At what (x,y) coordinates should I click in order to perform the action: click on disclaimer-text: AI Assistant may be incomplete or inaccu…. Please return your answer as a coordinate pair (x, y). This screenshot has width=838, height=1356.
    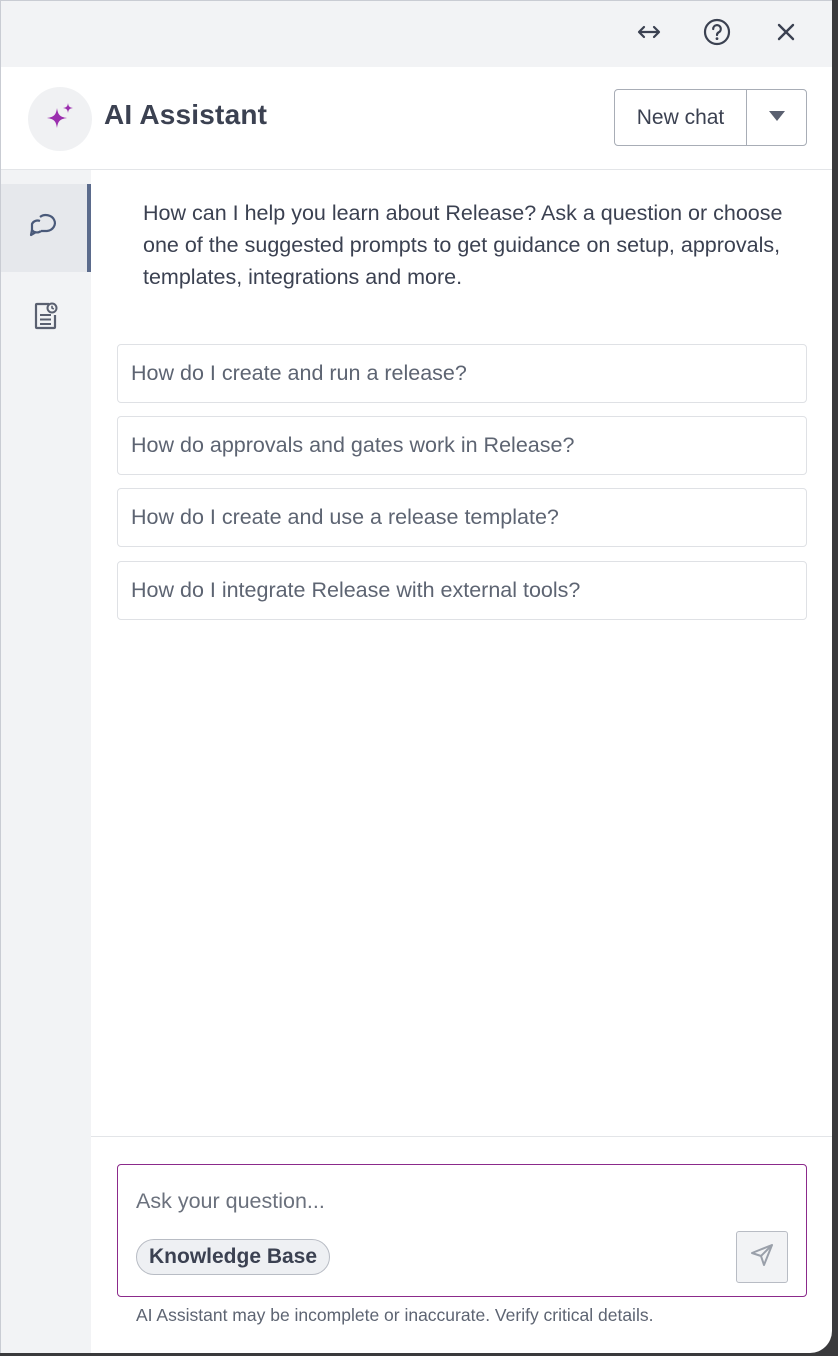
    Looking at the image, I should click on (395, 1315).